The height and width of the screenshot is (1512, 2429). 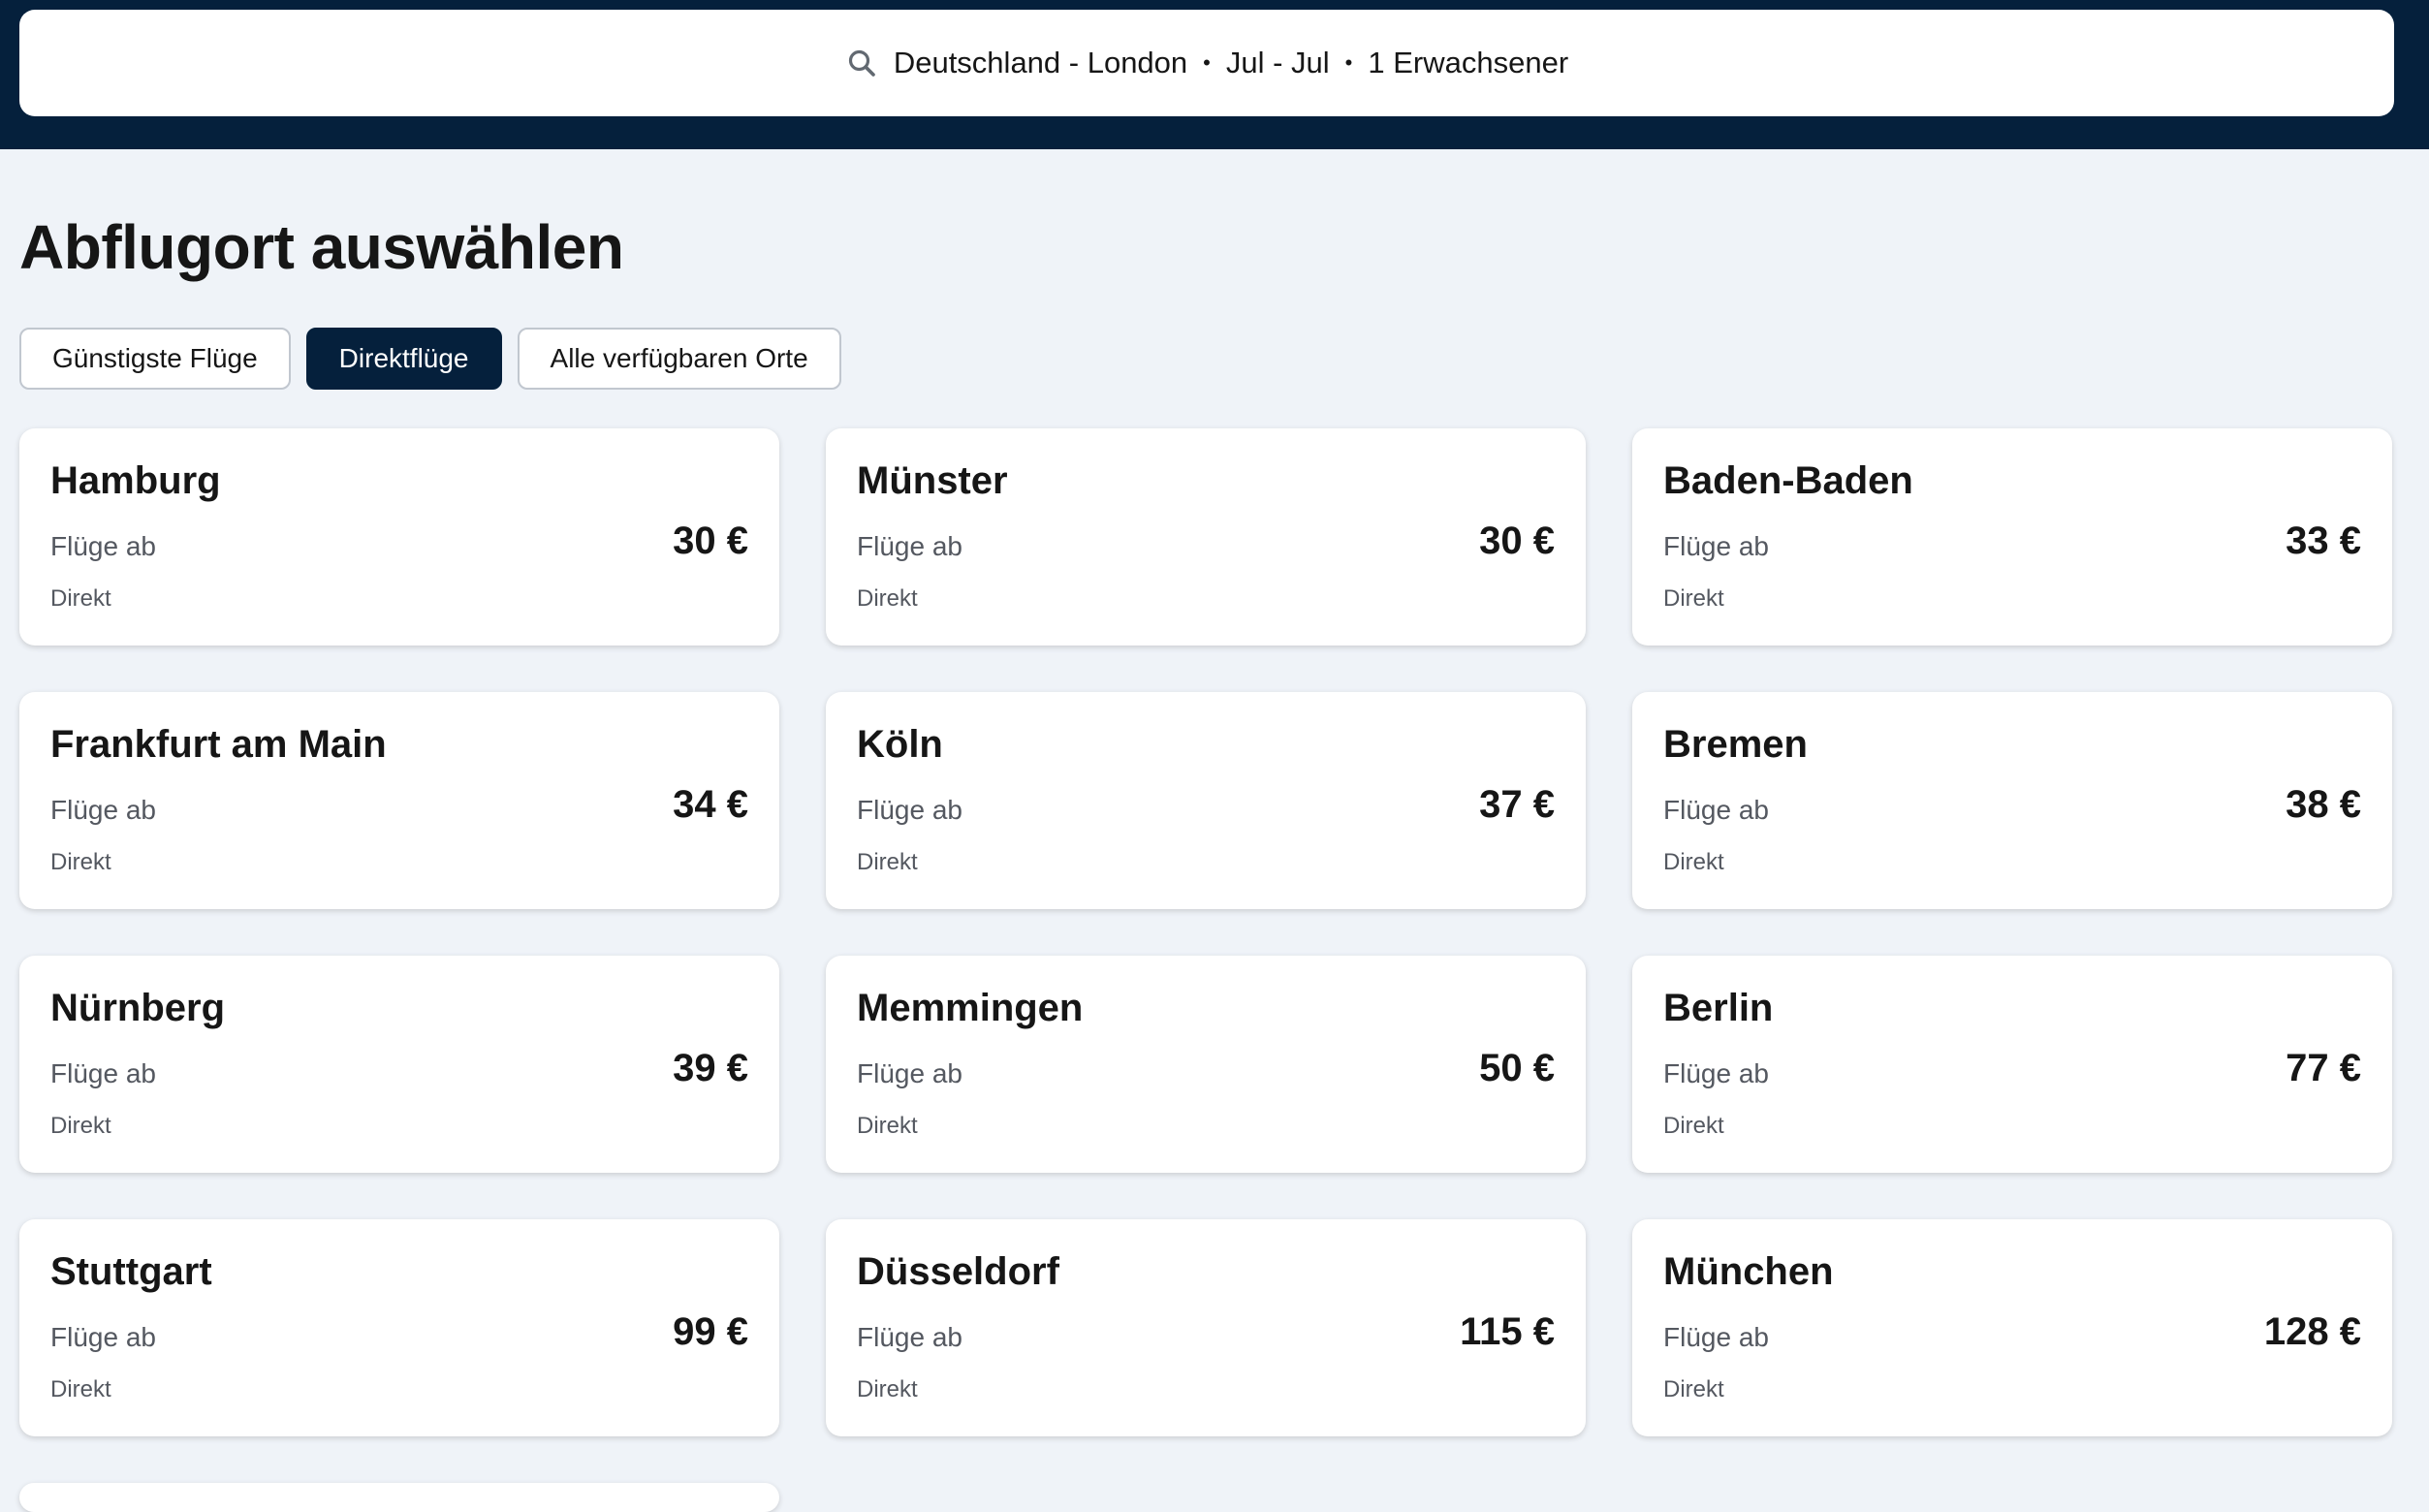 I want to click on card-price: 38 €, so click(x=2323, y=805).